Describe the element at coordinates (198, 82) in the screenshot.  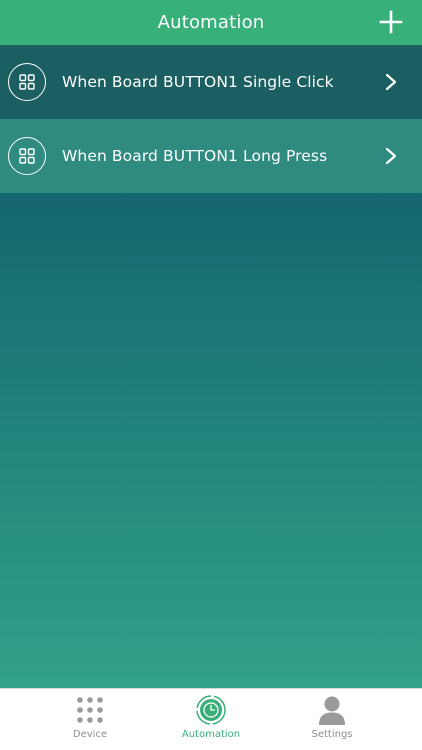
I see `rule-label: When Board BUTTON1 Single Click` at that location.